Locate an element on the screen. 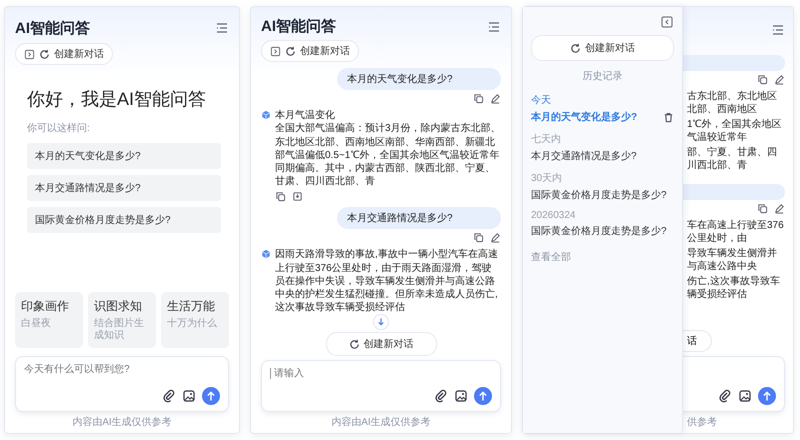 The image size is (800, 440). hint-text: 你可以这样问: is located at coordinates (59, 128).